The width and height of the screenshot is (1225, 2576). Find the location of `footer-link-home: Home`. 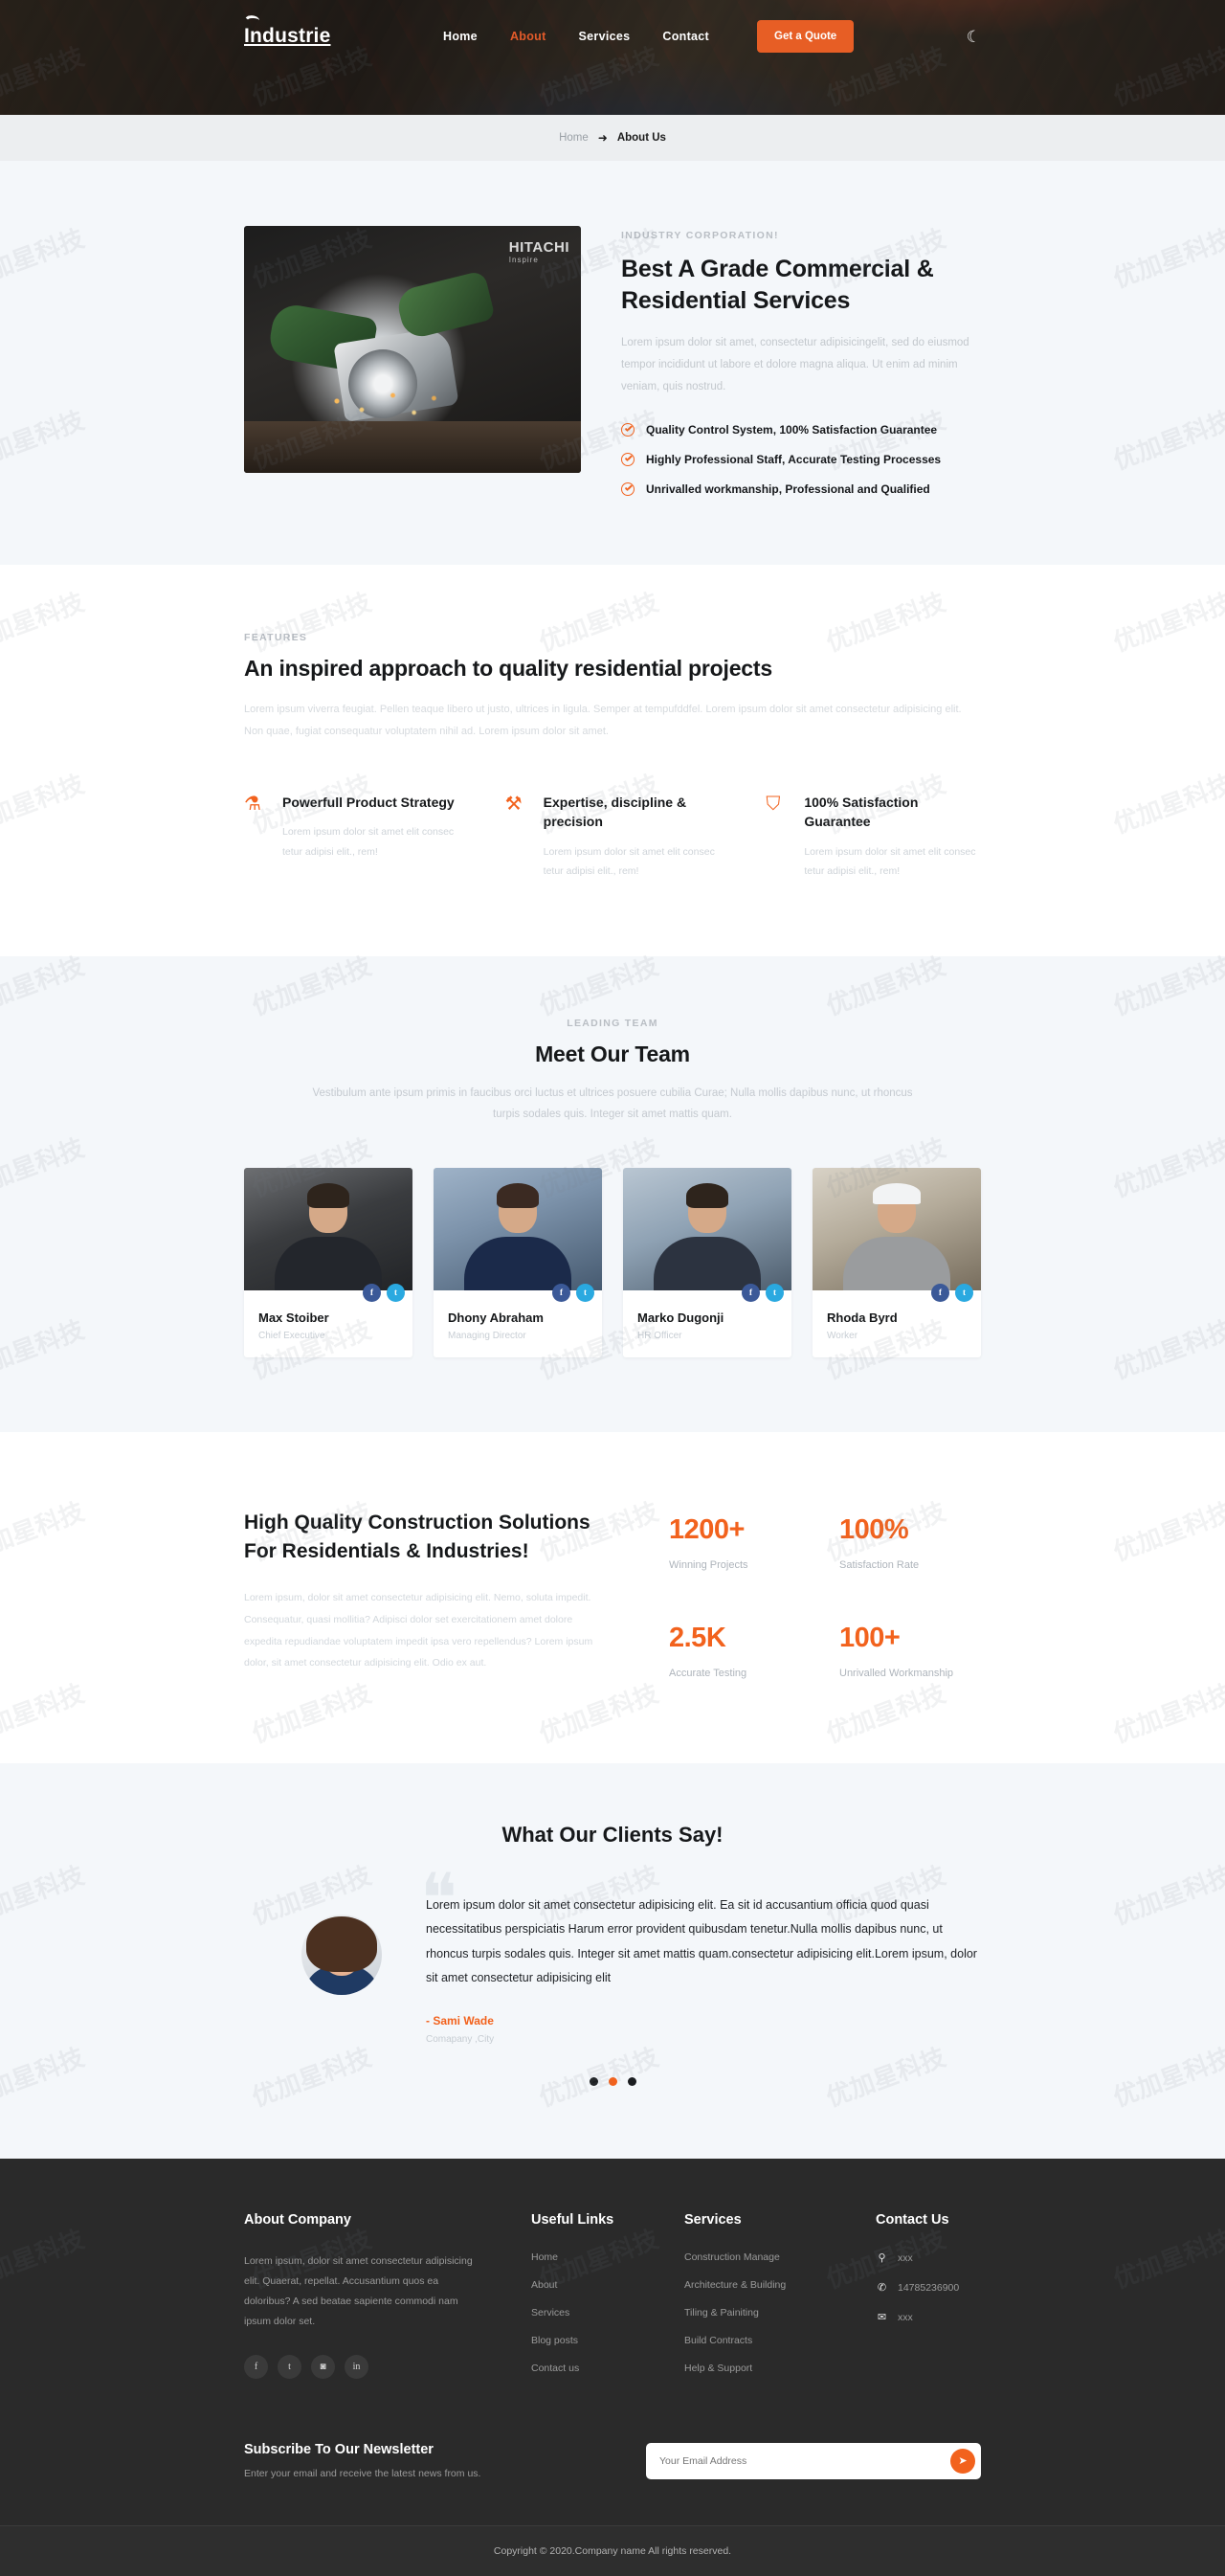

footer-link-home: Home is located at coordinates (607, 2257).